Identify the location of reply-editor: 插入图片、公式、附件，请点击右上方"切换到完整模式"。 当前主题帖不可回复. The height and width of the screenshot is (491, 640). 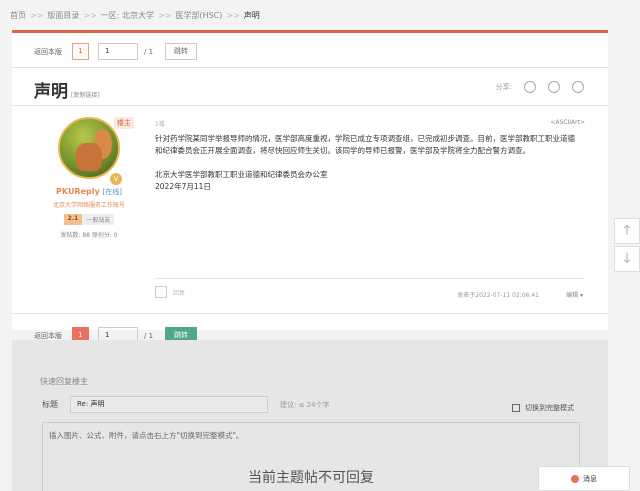
(311, 456).